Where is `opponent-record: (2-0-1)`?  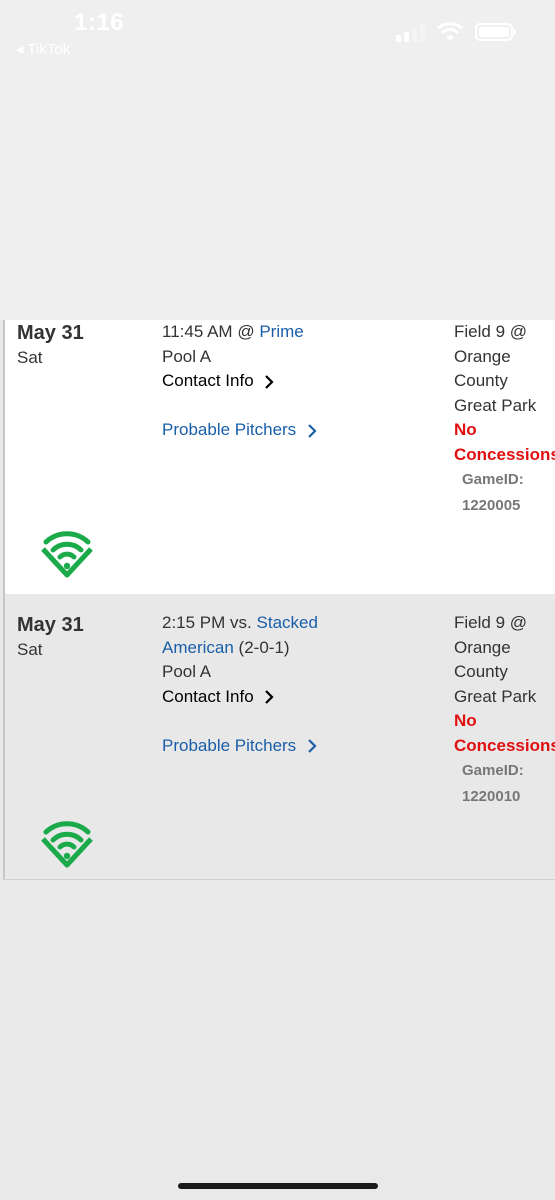 opponent-record: (2-0-1) is located at coordinates (264, 647).